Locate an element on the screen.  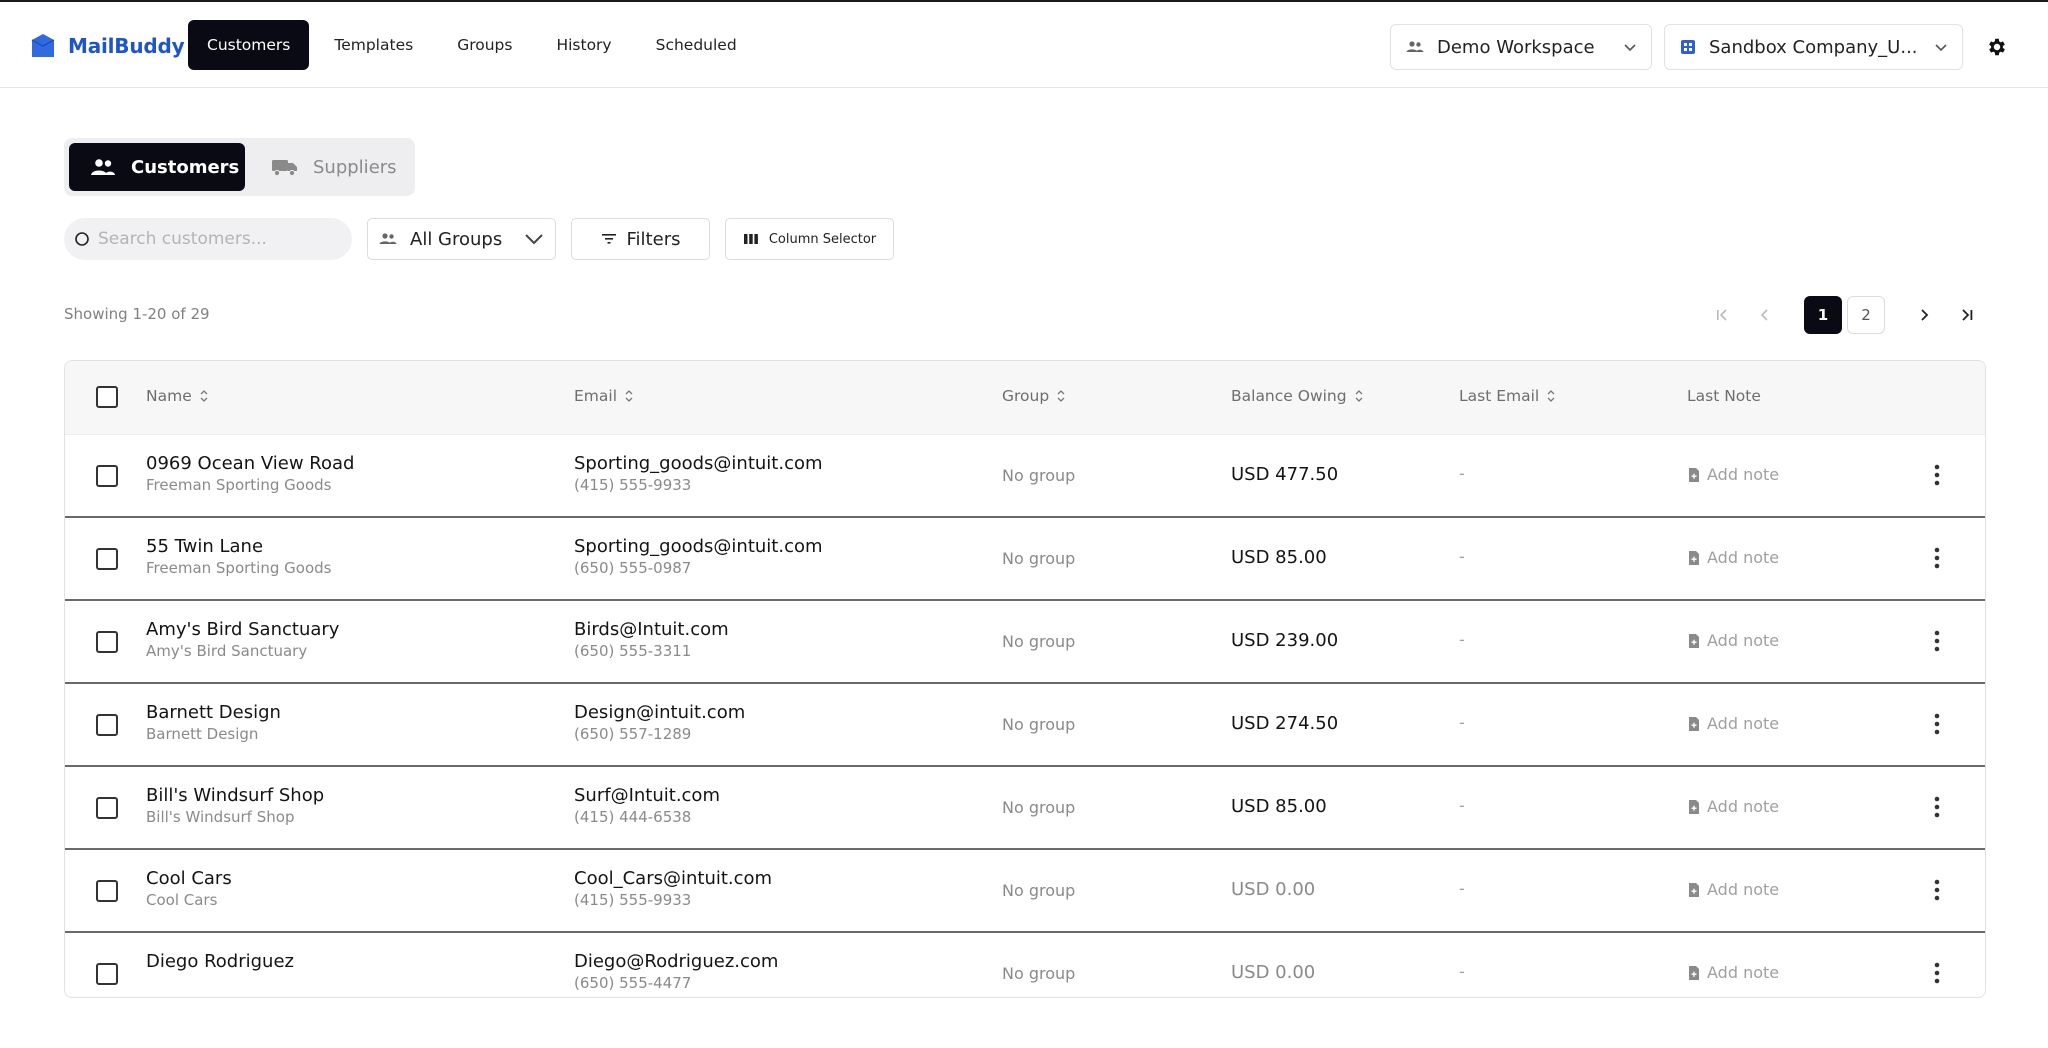
select-all-checkbox is located at coordinates (107, 397).